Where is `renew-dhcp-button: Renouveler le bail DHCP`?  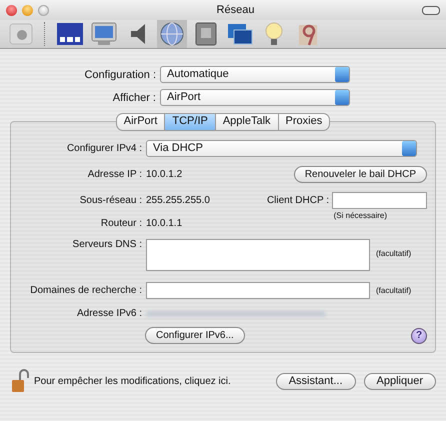
renew-dhcp-button: Renouveler le bail DHCP is located at coordinates (360, 174).